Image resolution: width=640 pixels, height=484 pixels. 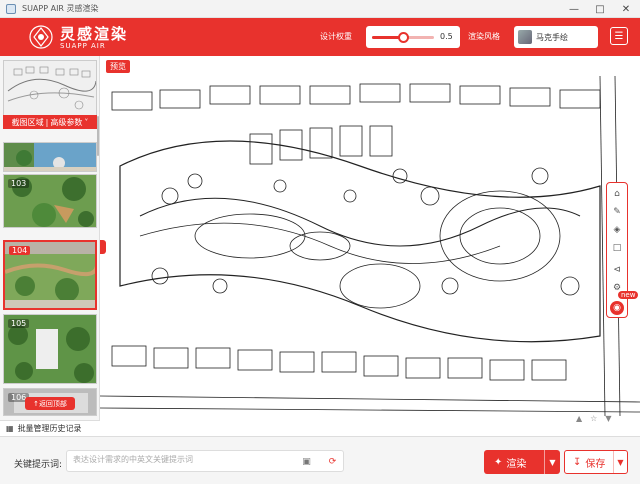 What do you see at coordinates (60, 8) in the screenshot?
I see `window-title: SUAPP AIR 灵感渲染` at bounding box center [60, 8].